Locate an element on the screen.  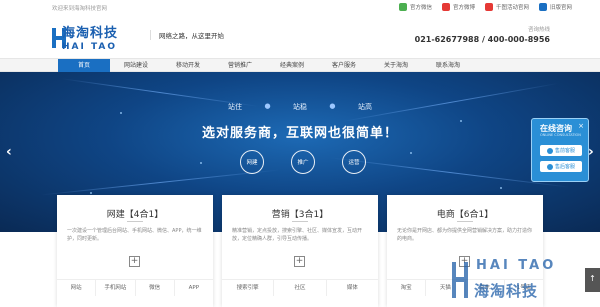
card-tag: 手机网站 is located at coordinates (116, 288).